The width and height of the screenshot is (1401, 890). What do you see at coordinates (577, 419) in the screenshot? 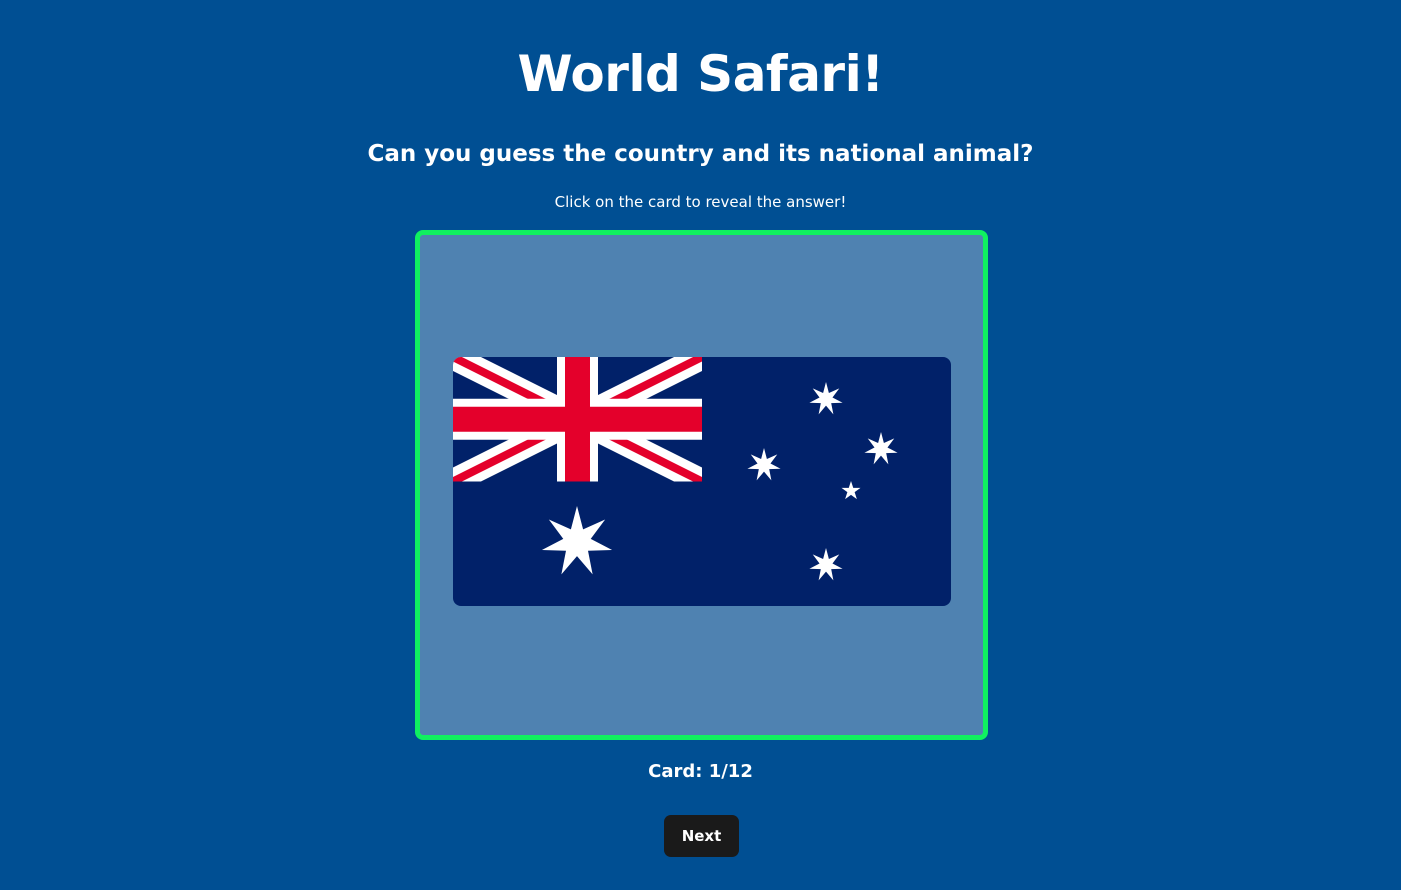
I see `union-jack` at bounding box center [577, 419].